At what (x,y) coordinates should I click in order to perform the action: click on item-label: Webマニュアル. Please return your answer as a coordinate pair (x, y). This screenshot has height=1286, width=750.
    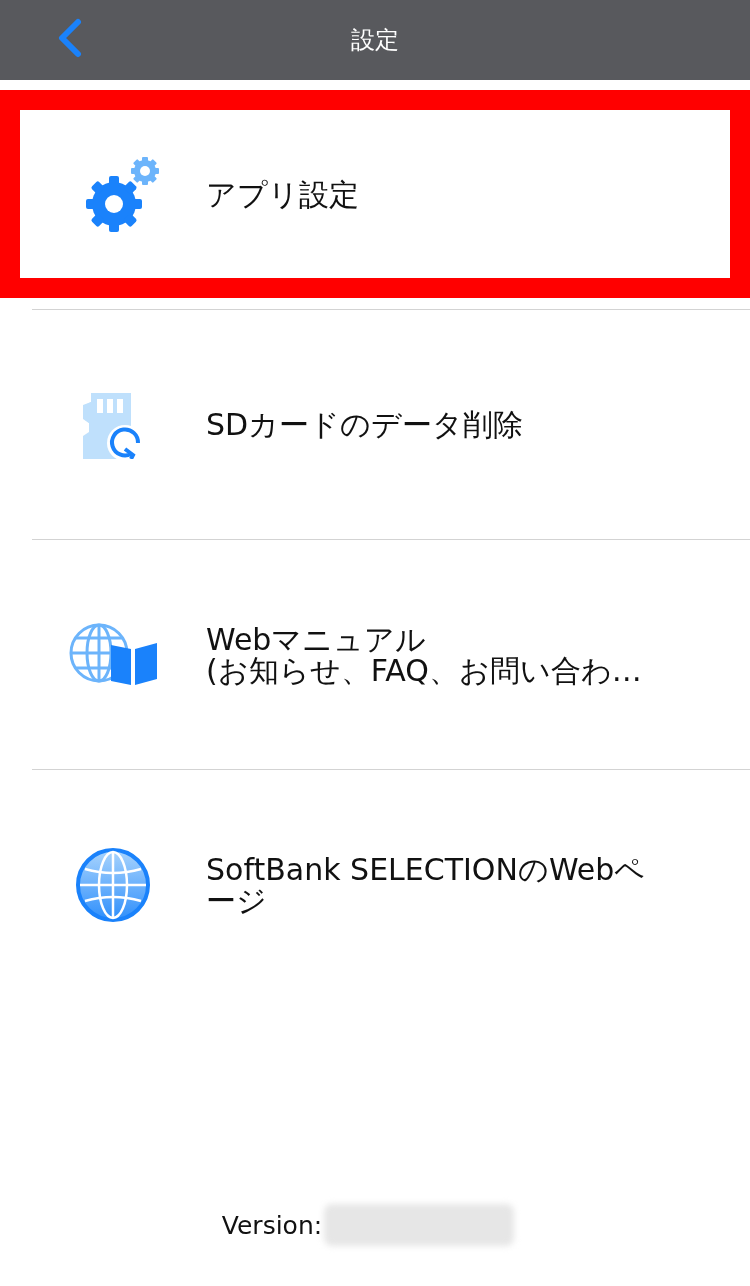
    Looking at the image, I should click on (317, 639).